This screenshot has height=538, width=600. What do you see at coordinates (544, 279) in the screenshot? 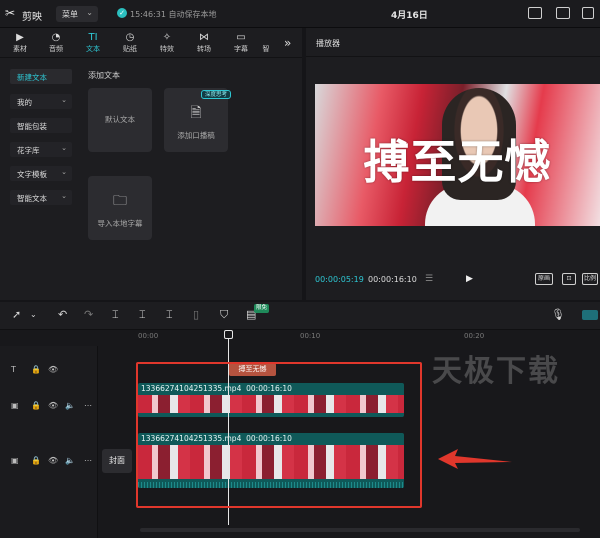
I see `original-quality-button: 原画` at bounding box center [544, 279].